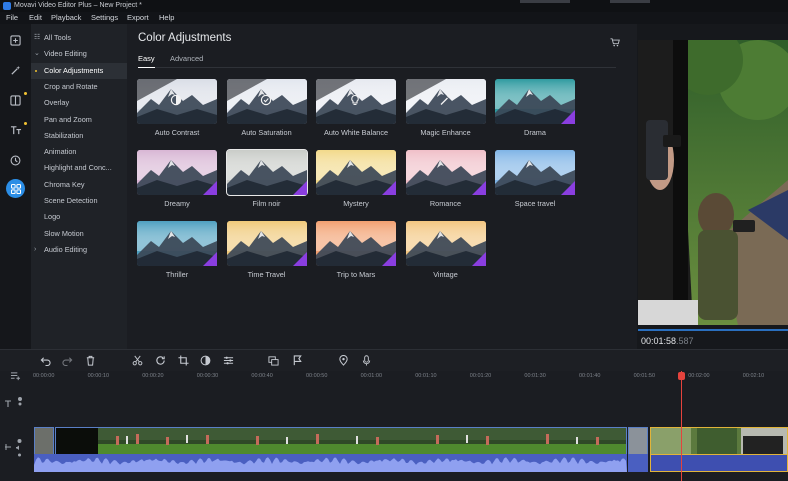  What do you see at coordinates (355, 100) in the screenshot?
I see `bulb-icon` at bounding box center [355, 100].